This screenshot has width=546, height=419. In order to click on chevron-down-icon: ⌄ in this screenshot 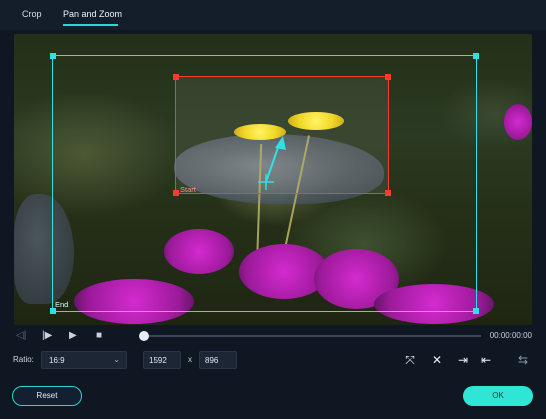, I will do `click(116, 359)`.